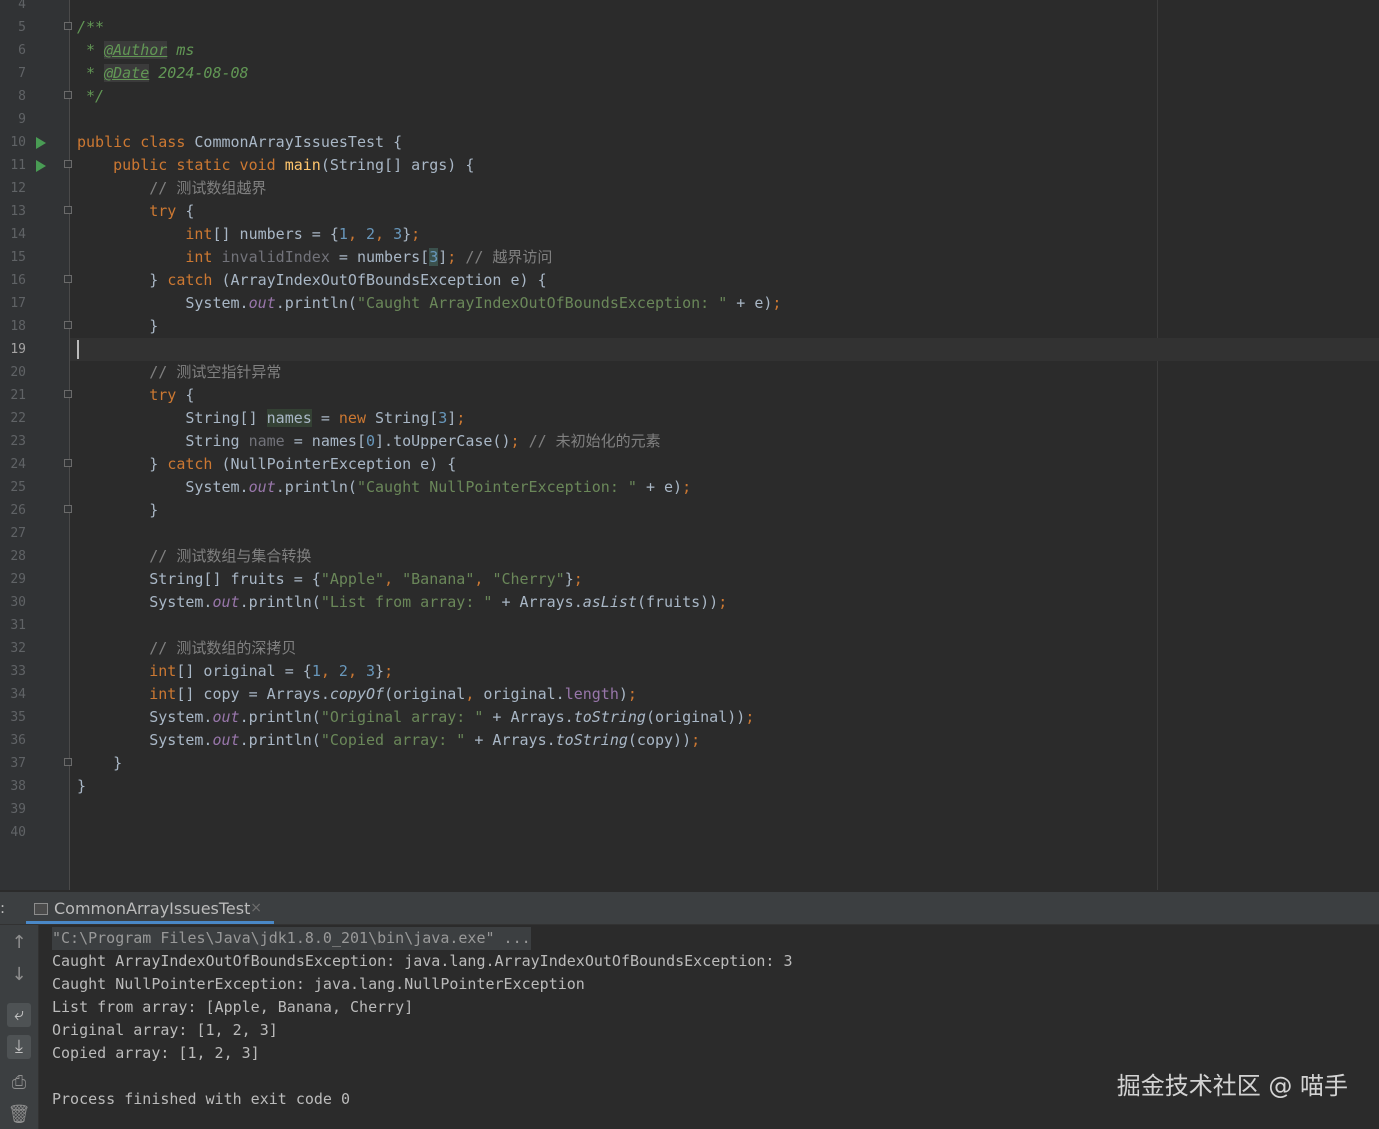 The height and width of the screenshot is (1129, 1379). I want to click on line-number: 23, so click(18, 441).